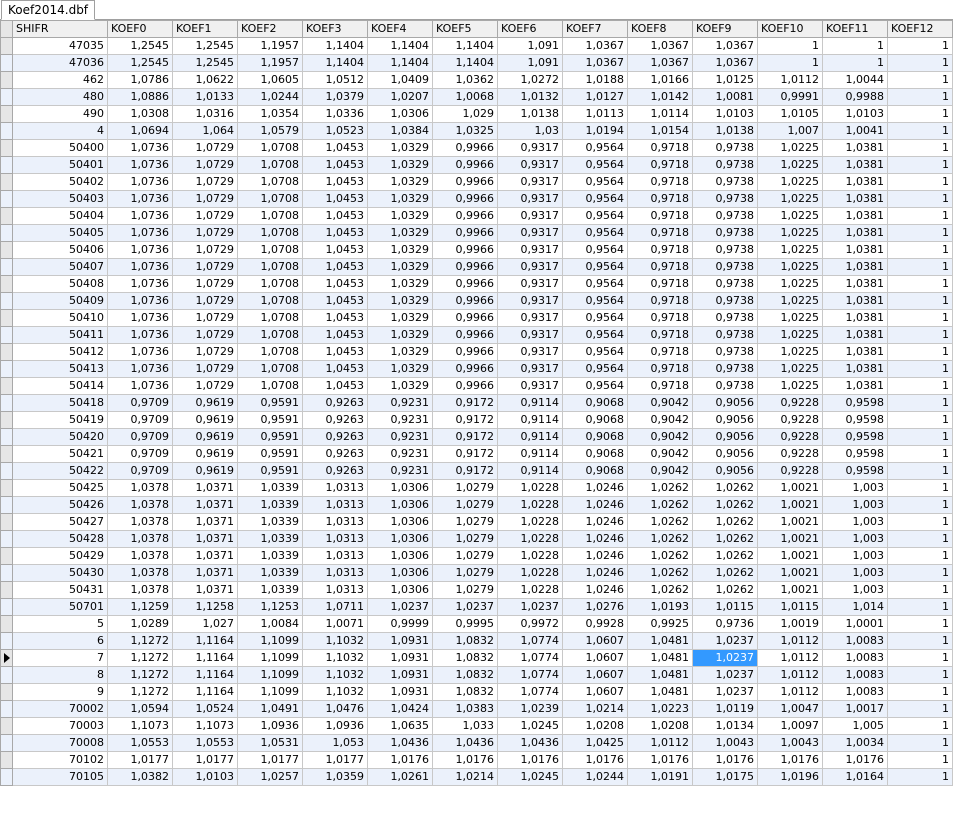 Image resolution: width=953 pixels, height=827 pixels. What do you see at coordinates (855, 624) in the screenshot?
I see `cell-koef11: 1,0001` at bounding box center [855, 624].